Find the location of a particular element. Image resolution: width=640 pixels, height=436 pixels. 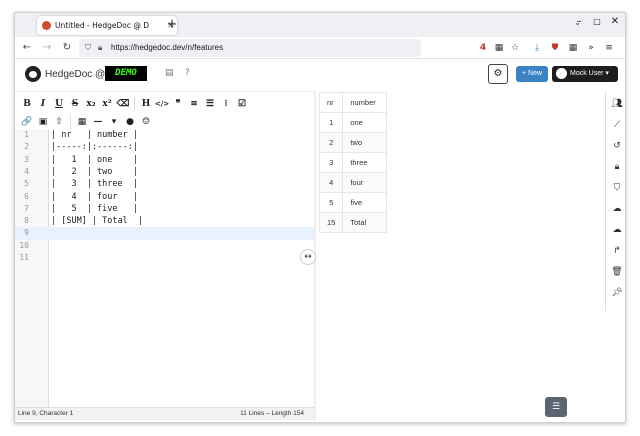

code-line: 7 | 5 | five | is located at coordinates (164, 209).